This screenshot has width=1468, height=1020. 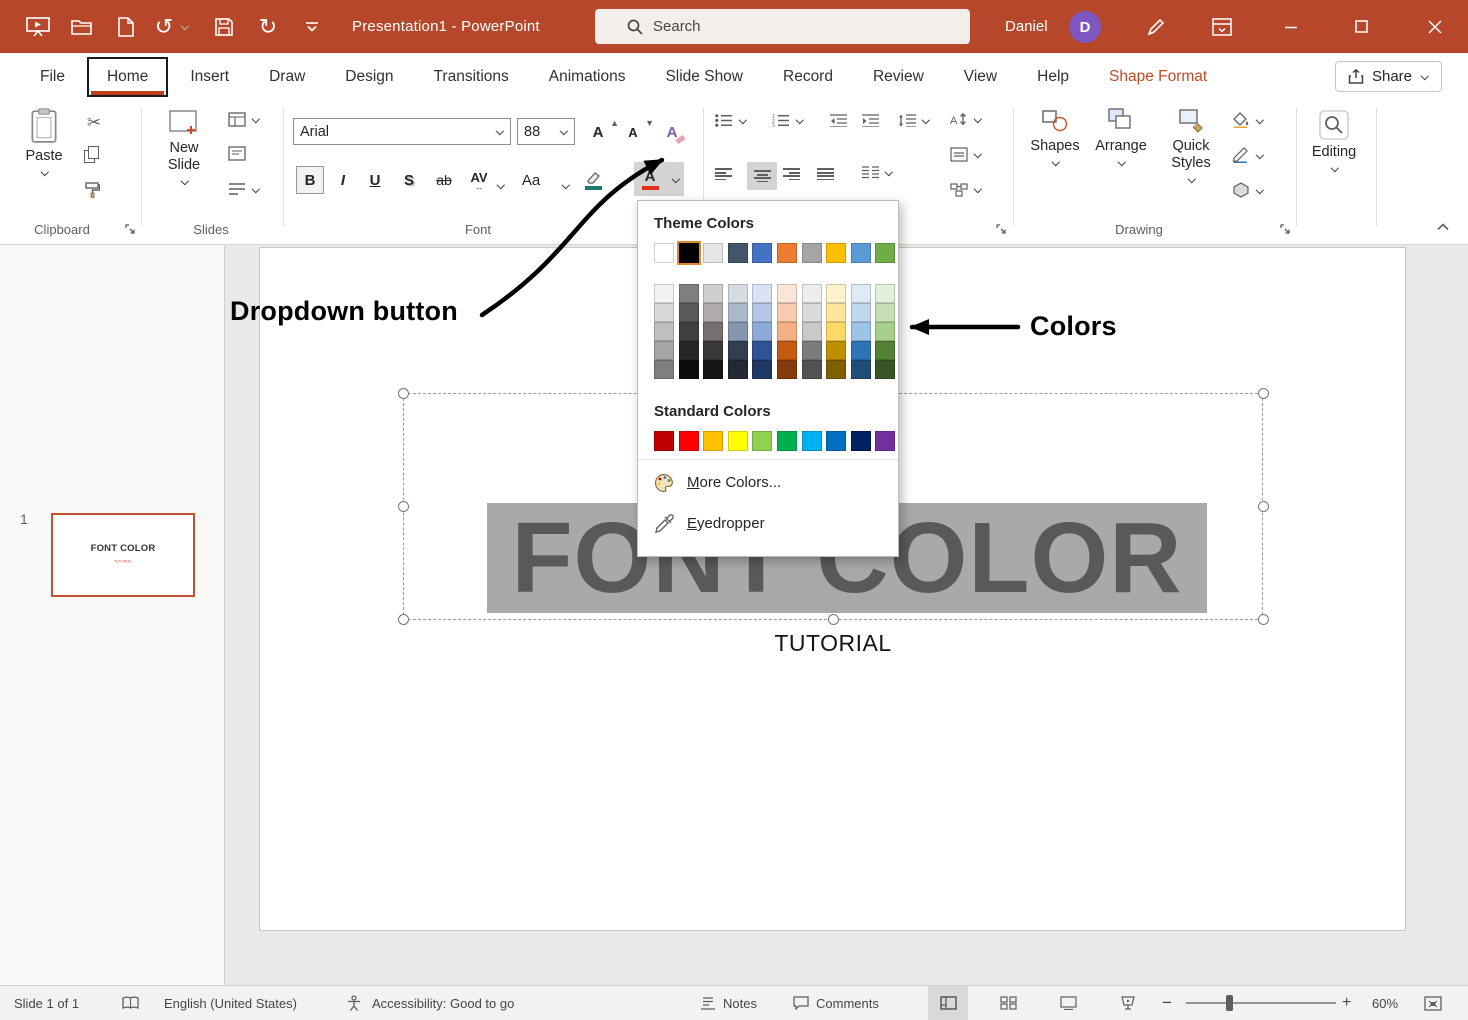 I want to click on new-slide-button: New Slide, so click(x=184, y=146).